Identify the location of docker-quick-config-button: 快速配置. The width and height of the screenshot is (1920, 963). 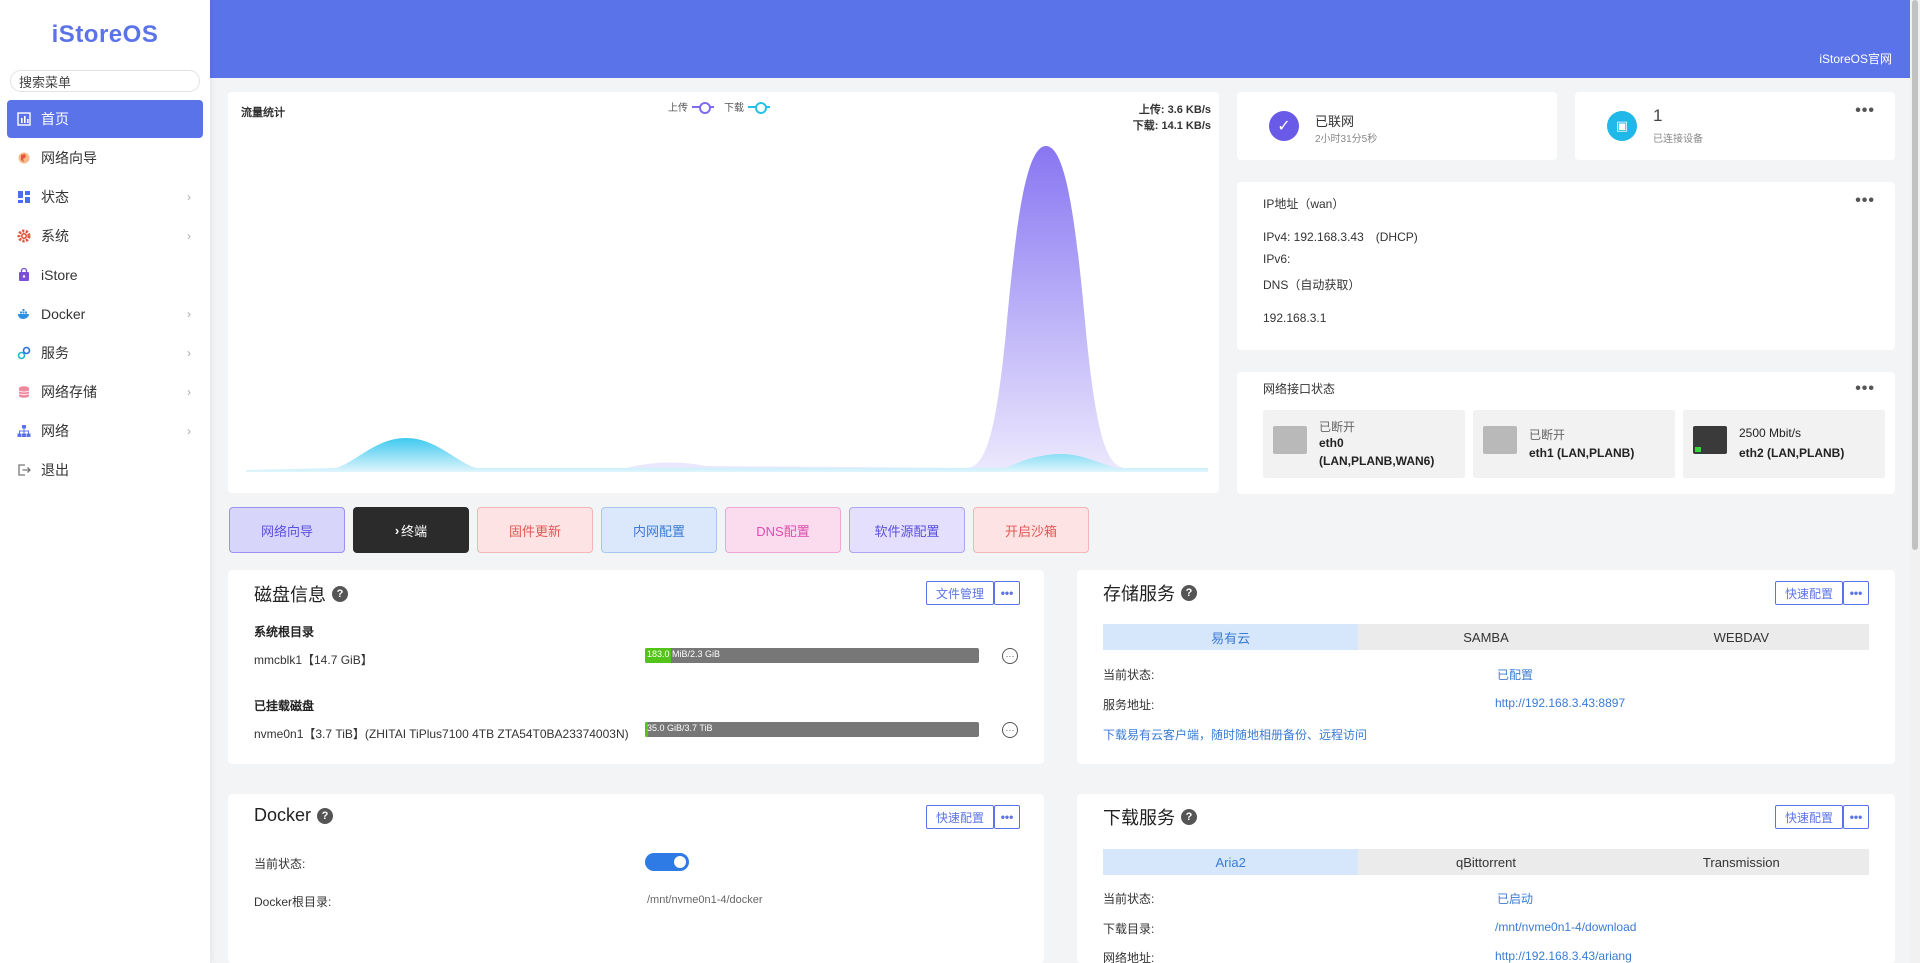
(960, 817).